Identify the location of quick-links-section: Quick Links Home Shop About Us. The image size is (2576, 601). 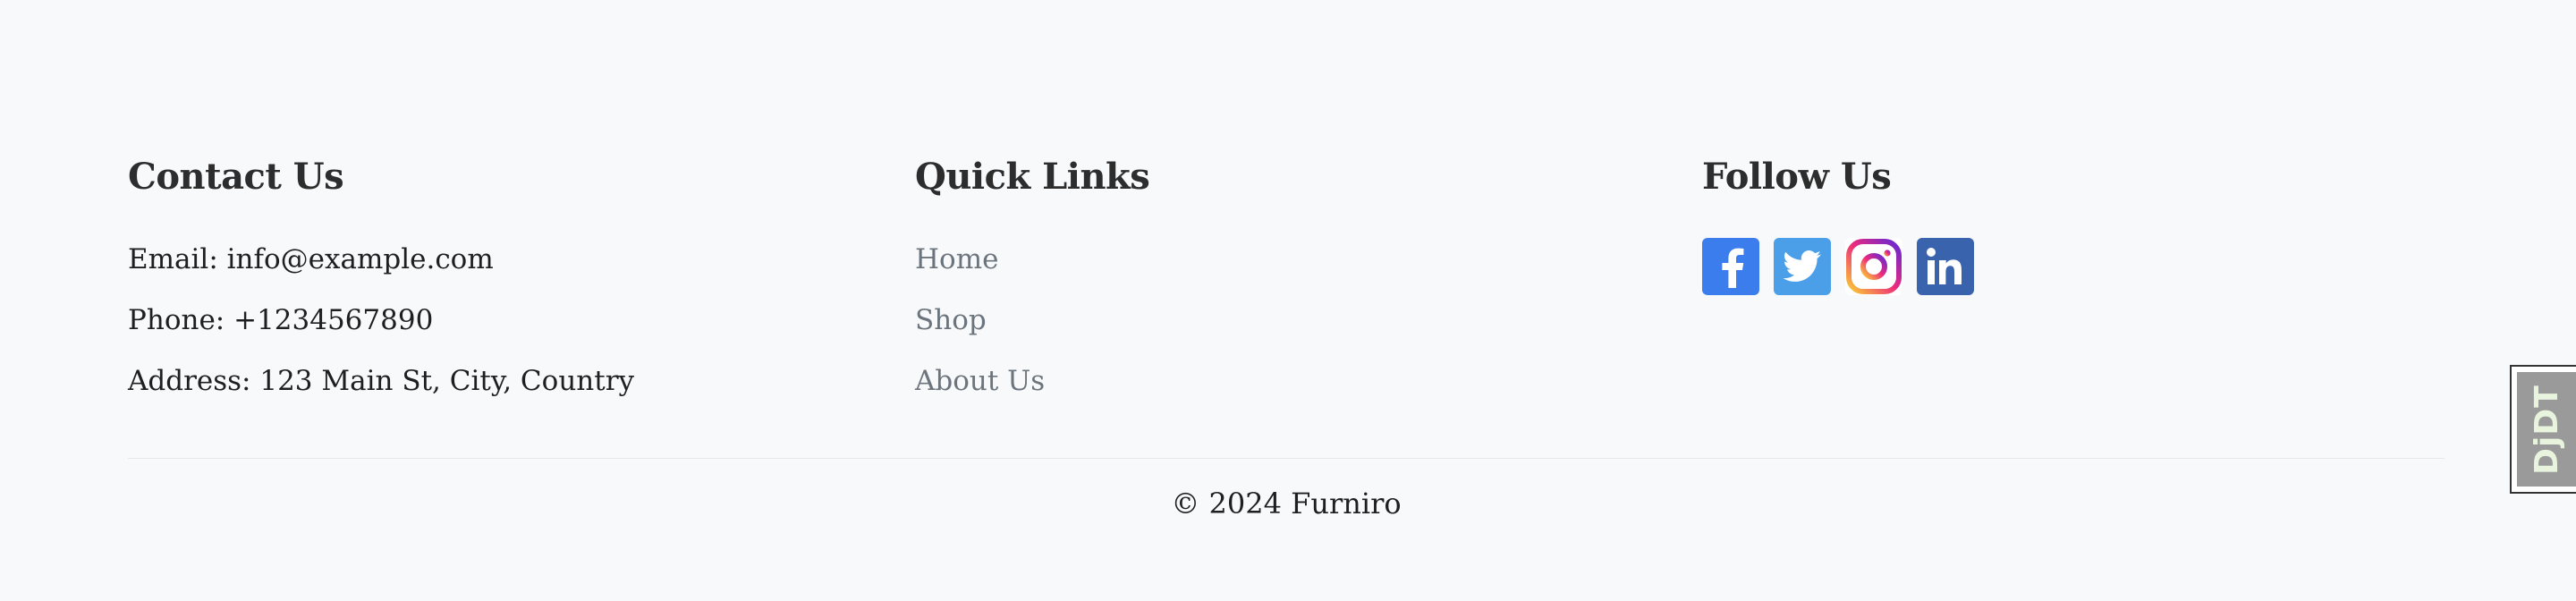
(1032, 281).